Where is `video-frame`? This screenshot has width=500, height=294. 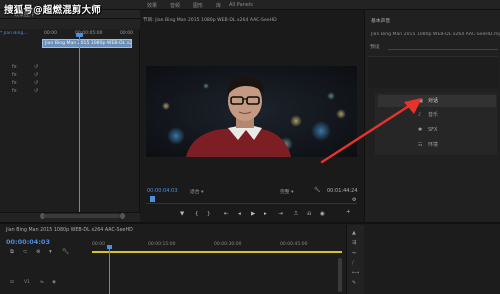
video-frame is located at coordinates (251, 111).